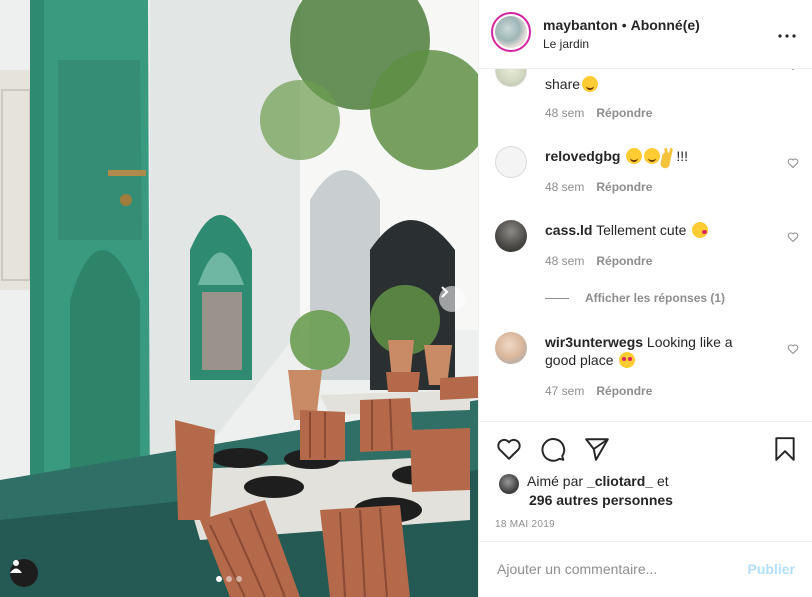 Image resolution: width=812 pixels, height=597 pixels. What do you see at coordinates (627, 360) in the screenshot?
I see `heart-eyes-emoji-icon` at bounding box center [627, 360].